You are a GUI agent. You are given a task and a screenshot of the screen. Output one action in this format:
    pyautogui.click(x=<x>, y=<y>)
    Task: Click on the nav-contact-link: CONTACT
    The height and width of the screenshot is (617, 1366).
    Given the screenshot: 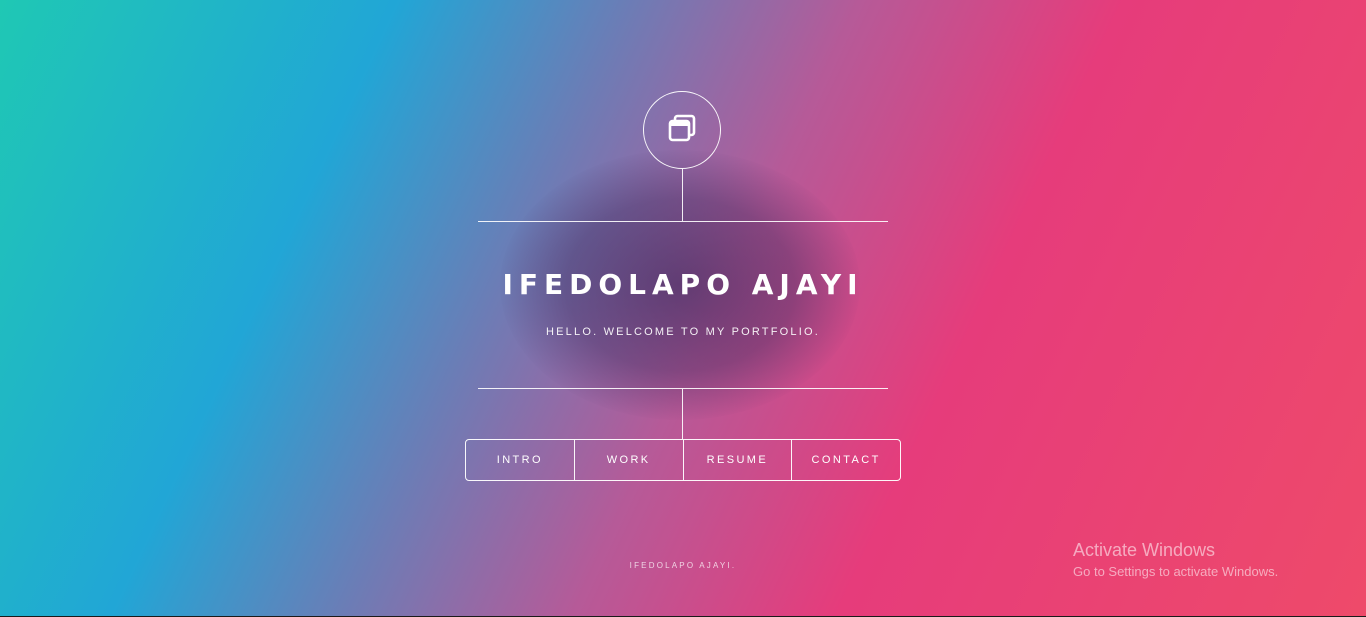 What is the action you would take?
    pyautogui.click(x=845, y=460)
    